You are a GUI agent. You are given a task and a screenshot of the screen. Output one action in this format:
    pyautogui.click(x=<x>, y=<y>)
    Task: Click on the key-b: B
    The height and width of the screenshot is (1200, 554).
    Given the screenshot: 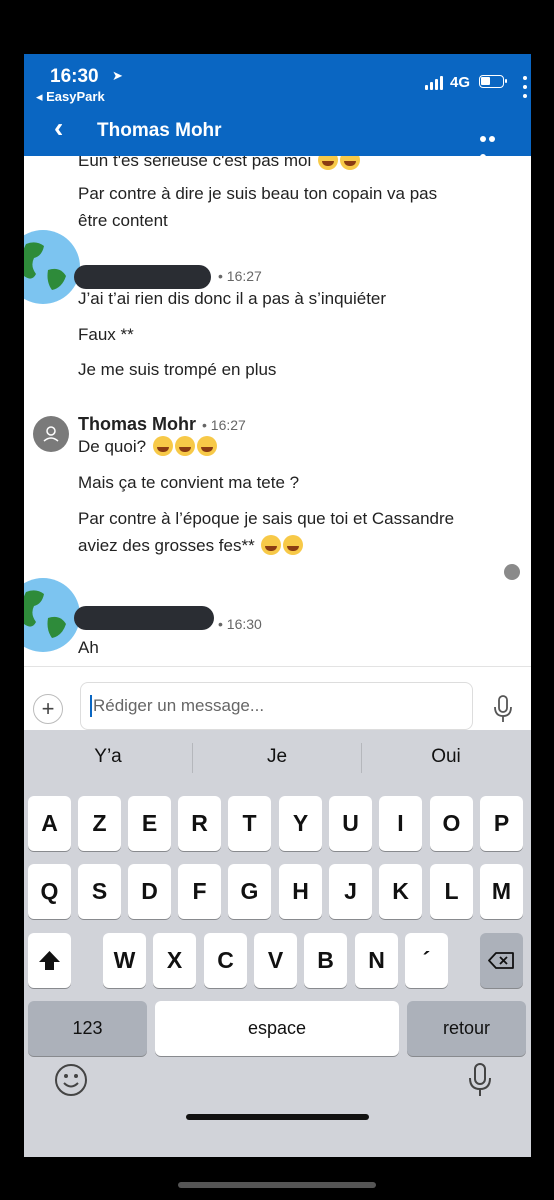 What is the action you would take?
    pyautogui.click(x=325, y=960)
    